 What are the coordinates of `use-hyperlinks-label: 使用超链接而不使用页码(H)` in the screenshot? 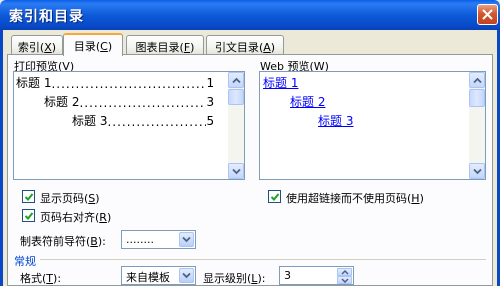 It's located at (355, 198).